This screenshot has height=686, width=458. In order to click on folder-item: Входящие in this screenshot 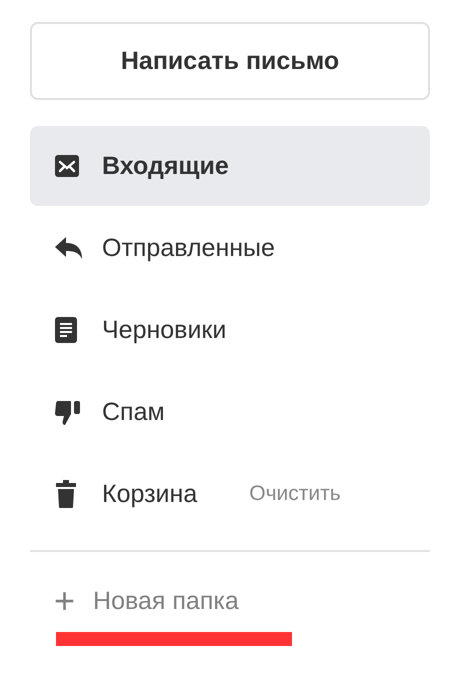, I will do `click(230, 166)`.